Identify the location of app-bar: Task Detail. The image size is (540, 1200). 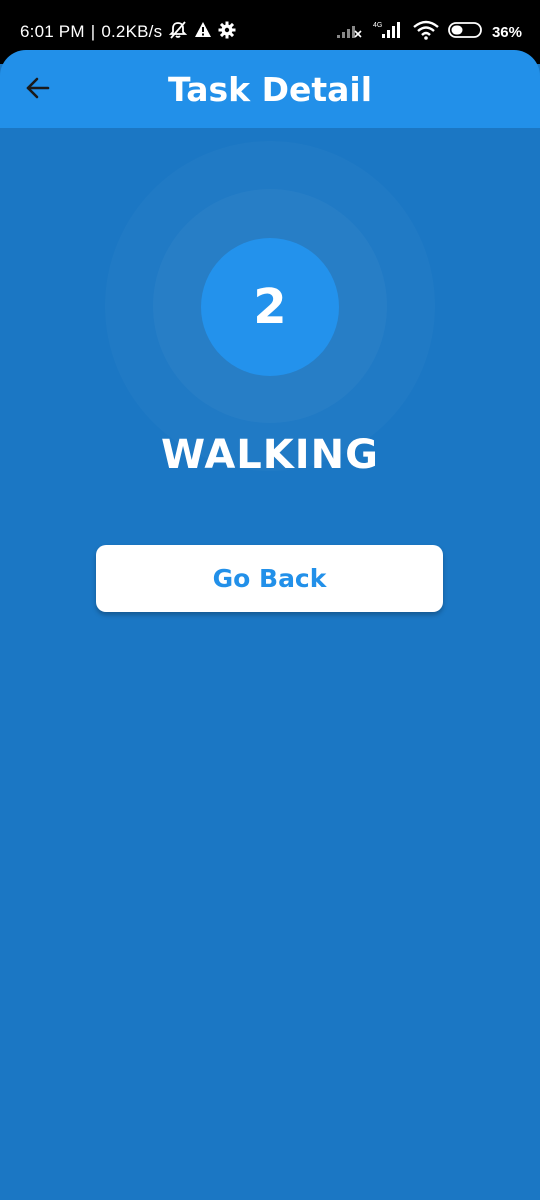
(270, 89).